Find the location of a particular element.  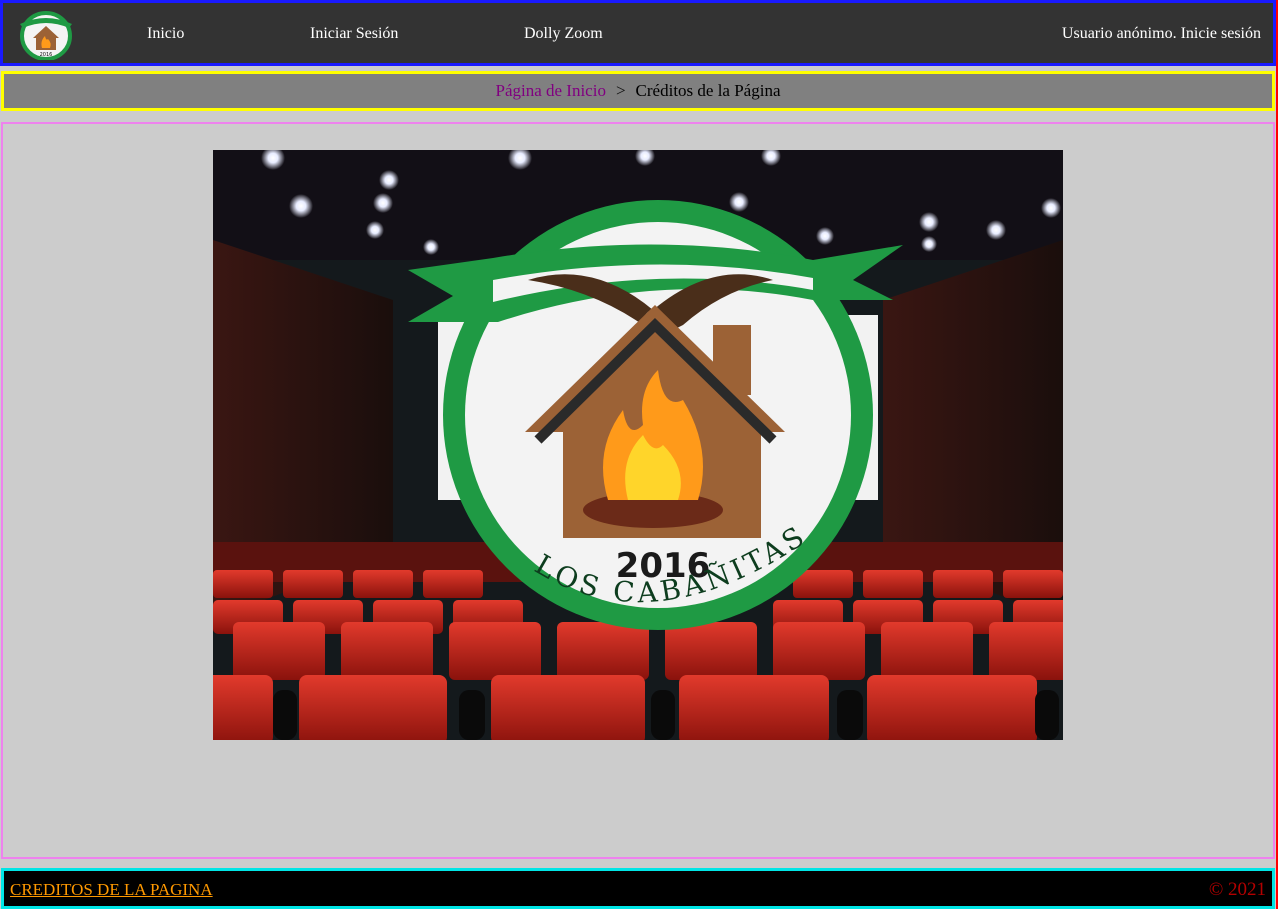

site-logo-icon: 2016 is located at coordinates (46, 34).